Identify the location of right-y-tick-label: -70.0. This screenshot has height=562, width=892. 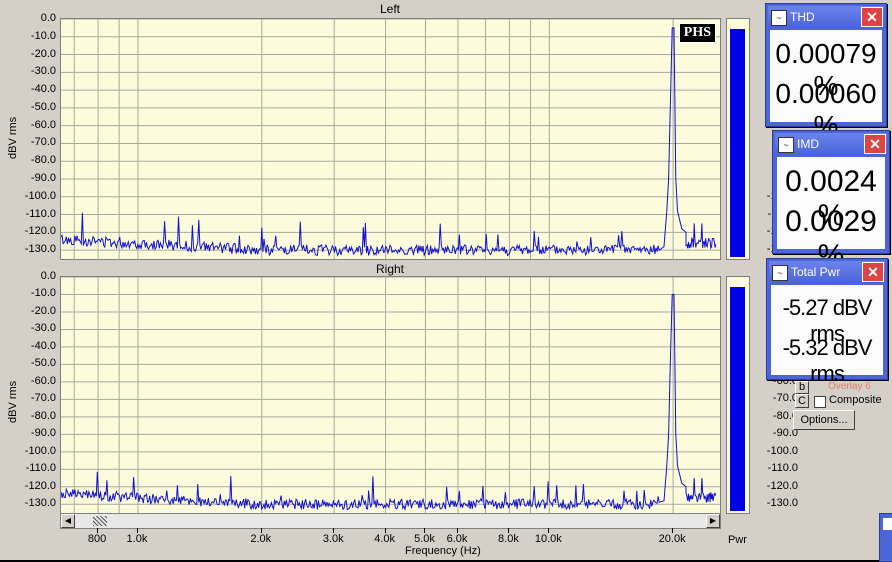
(43, 398).